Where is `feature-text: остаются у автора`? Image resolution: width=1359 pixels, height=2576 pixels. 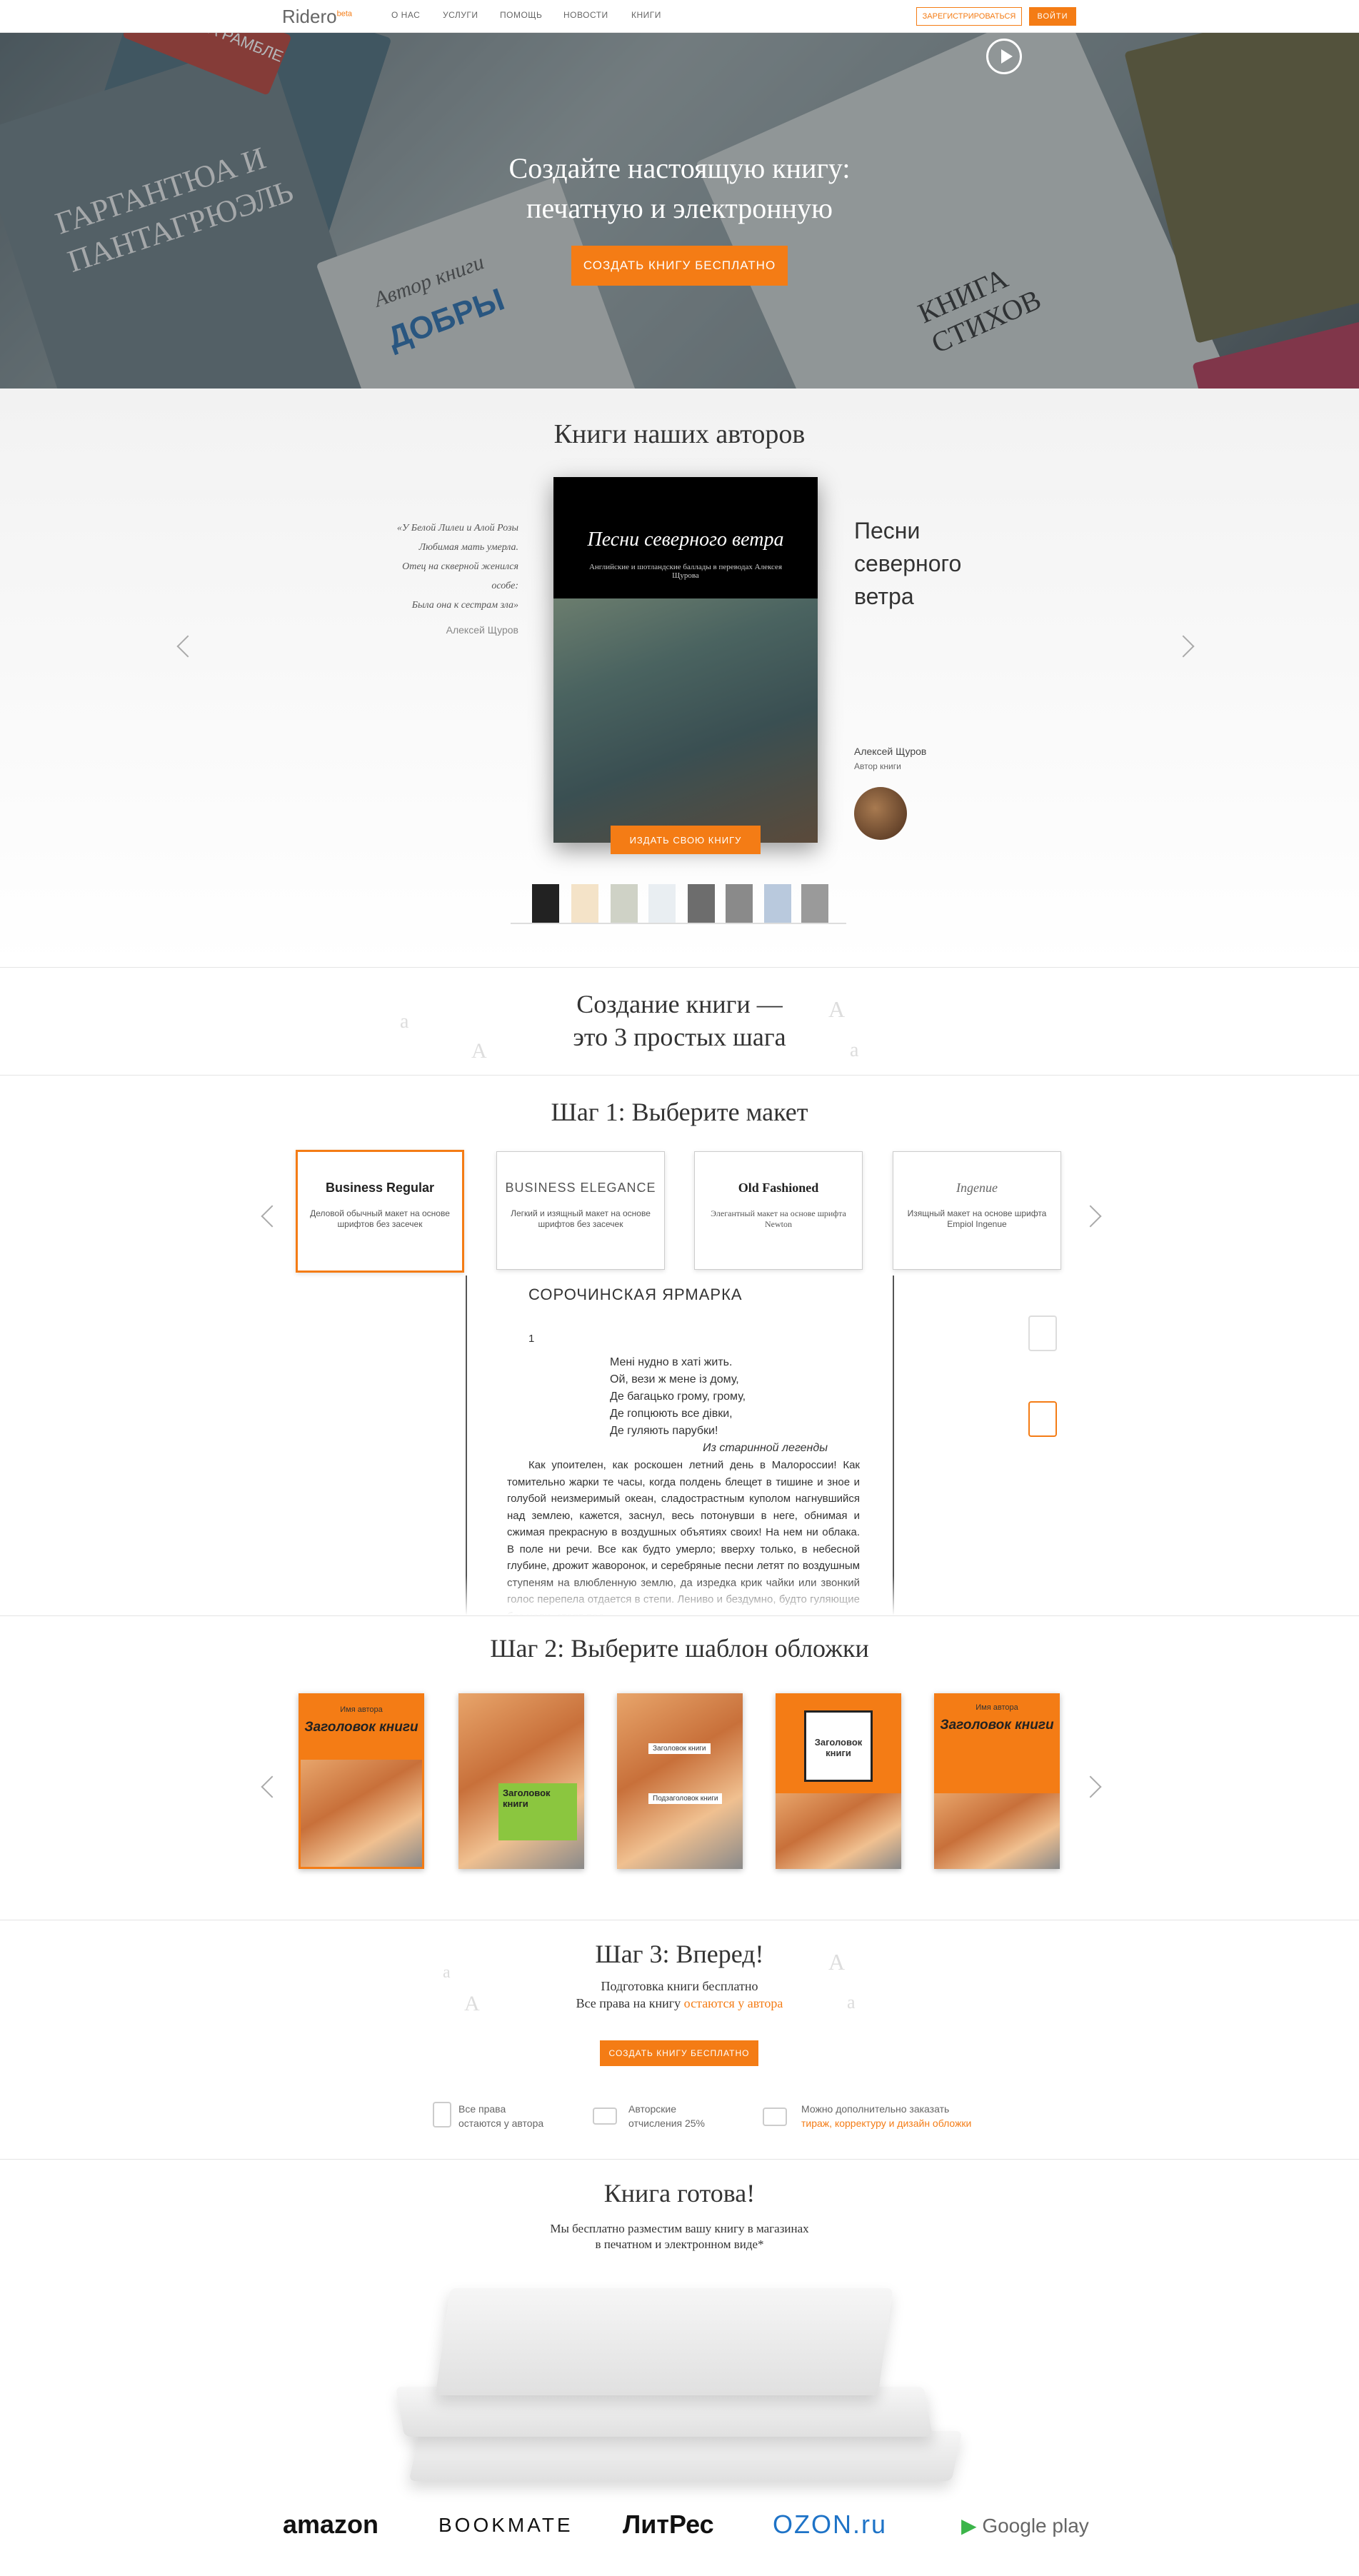 feature-text: остаются у автора is located at coordinates (501, 2123).